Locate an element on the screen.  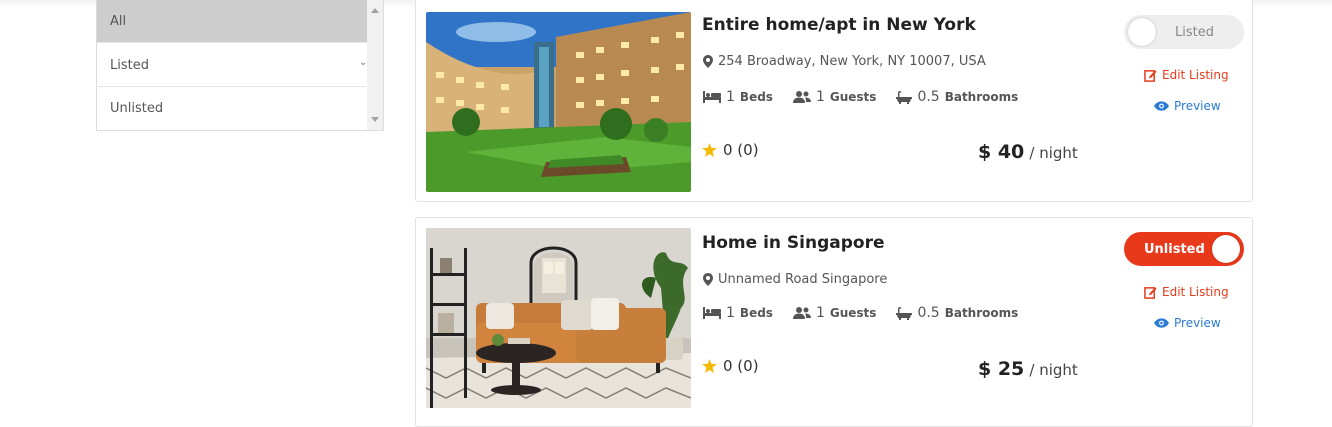
listing-address: Unnamed Road Singapore is located at coordinates (795, 279).